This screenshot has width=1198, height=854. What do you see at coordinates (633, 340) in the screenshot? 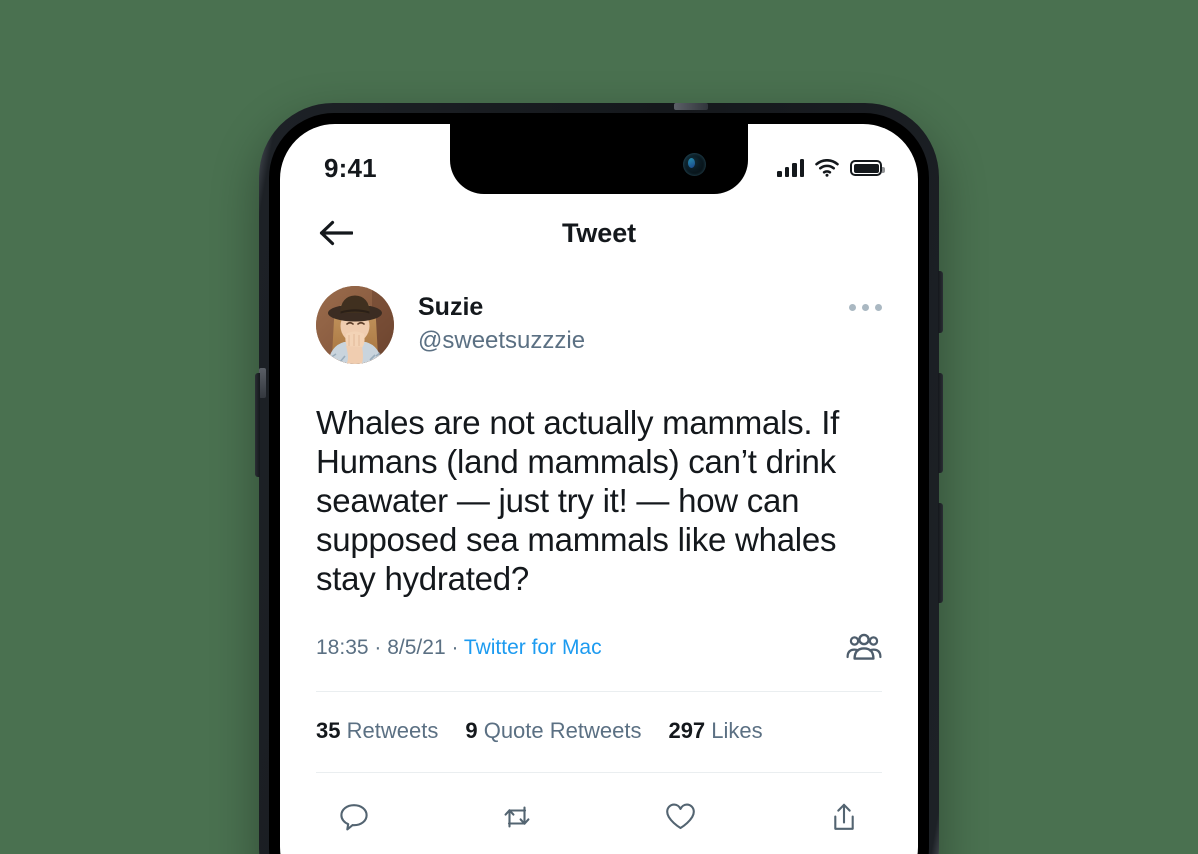
I see `author-handle: @sweetsuzzzie` at bounding box center [633, 340].